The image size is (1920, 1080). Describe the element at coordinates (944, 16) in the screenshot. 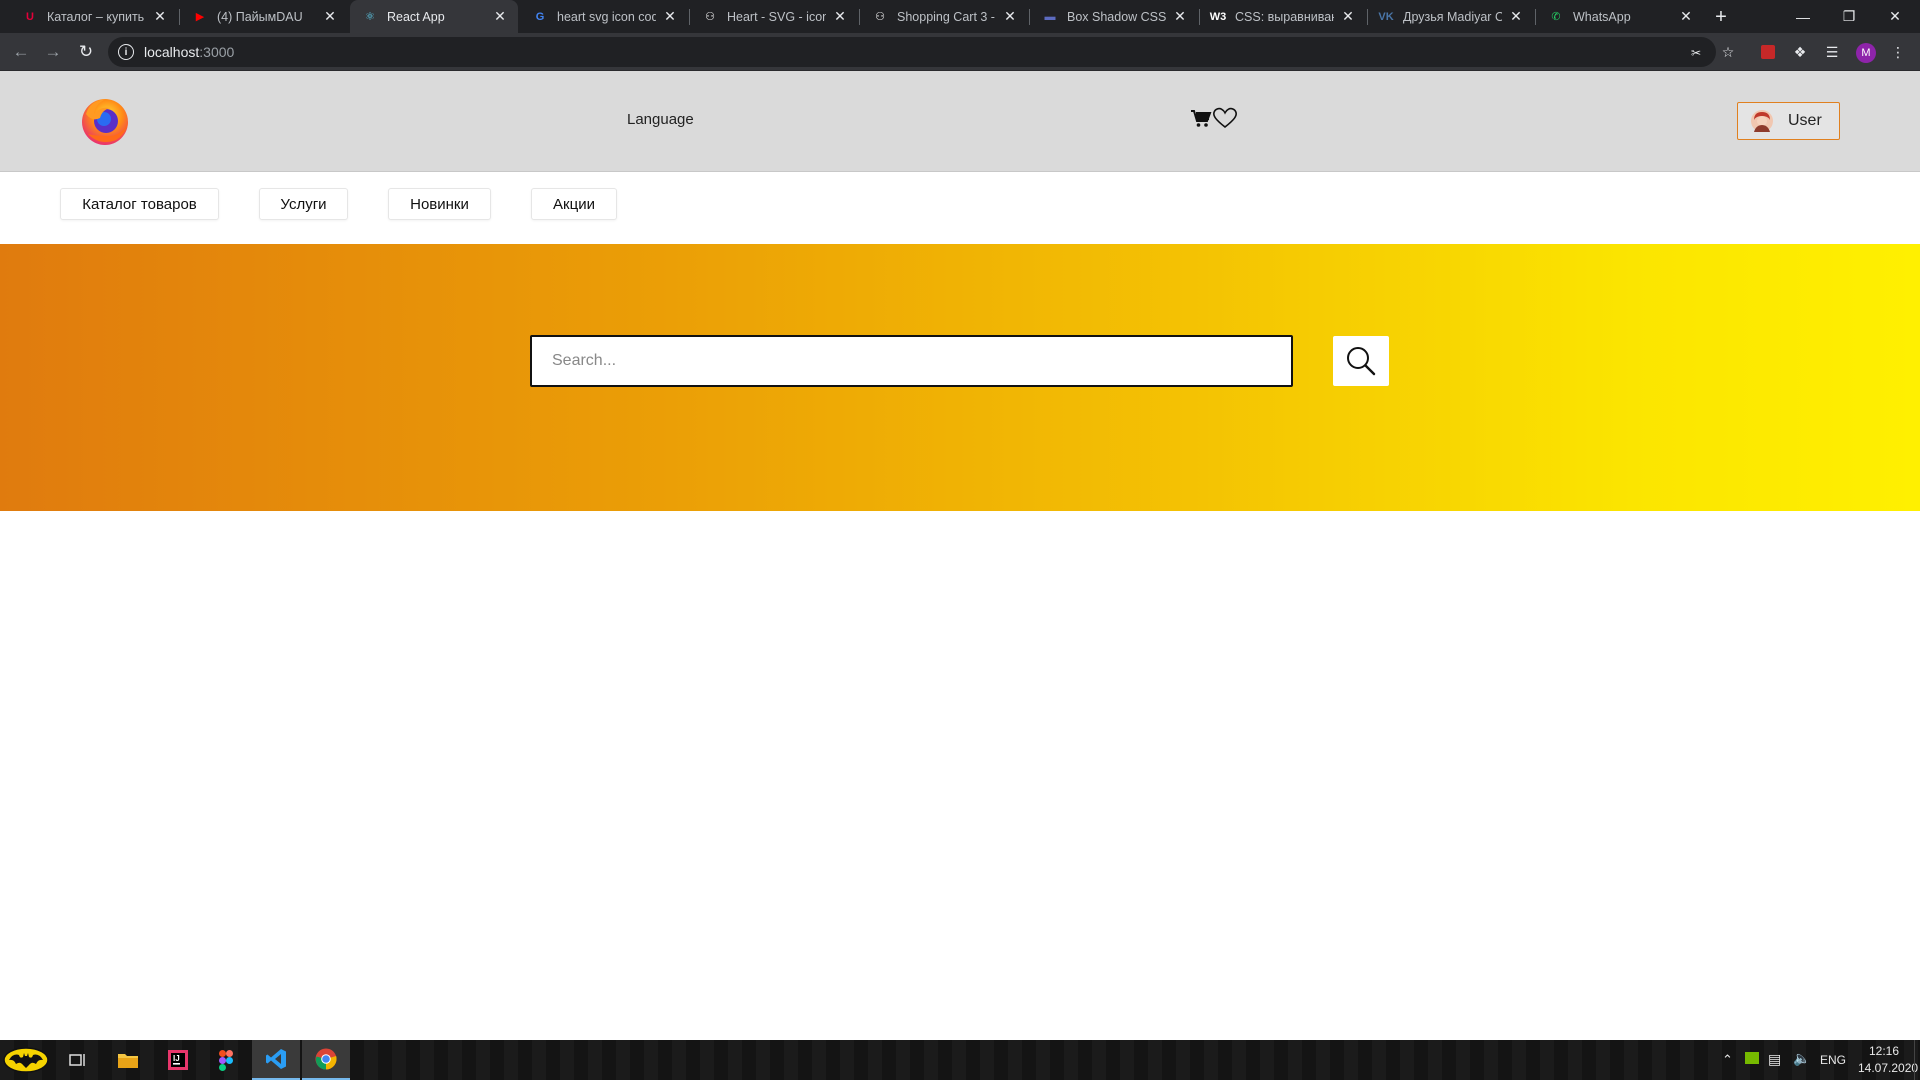

I see `browser-tab-6: ⚇ Shopping Cart 3 - S ✕` at that location.